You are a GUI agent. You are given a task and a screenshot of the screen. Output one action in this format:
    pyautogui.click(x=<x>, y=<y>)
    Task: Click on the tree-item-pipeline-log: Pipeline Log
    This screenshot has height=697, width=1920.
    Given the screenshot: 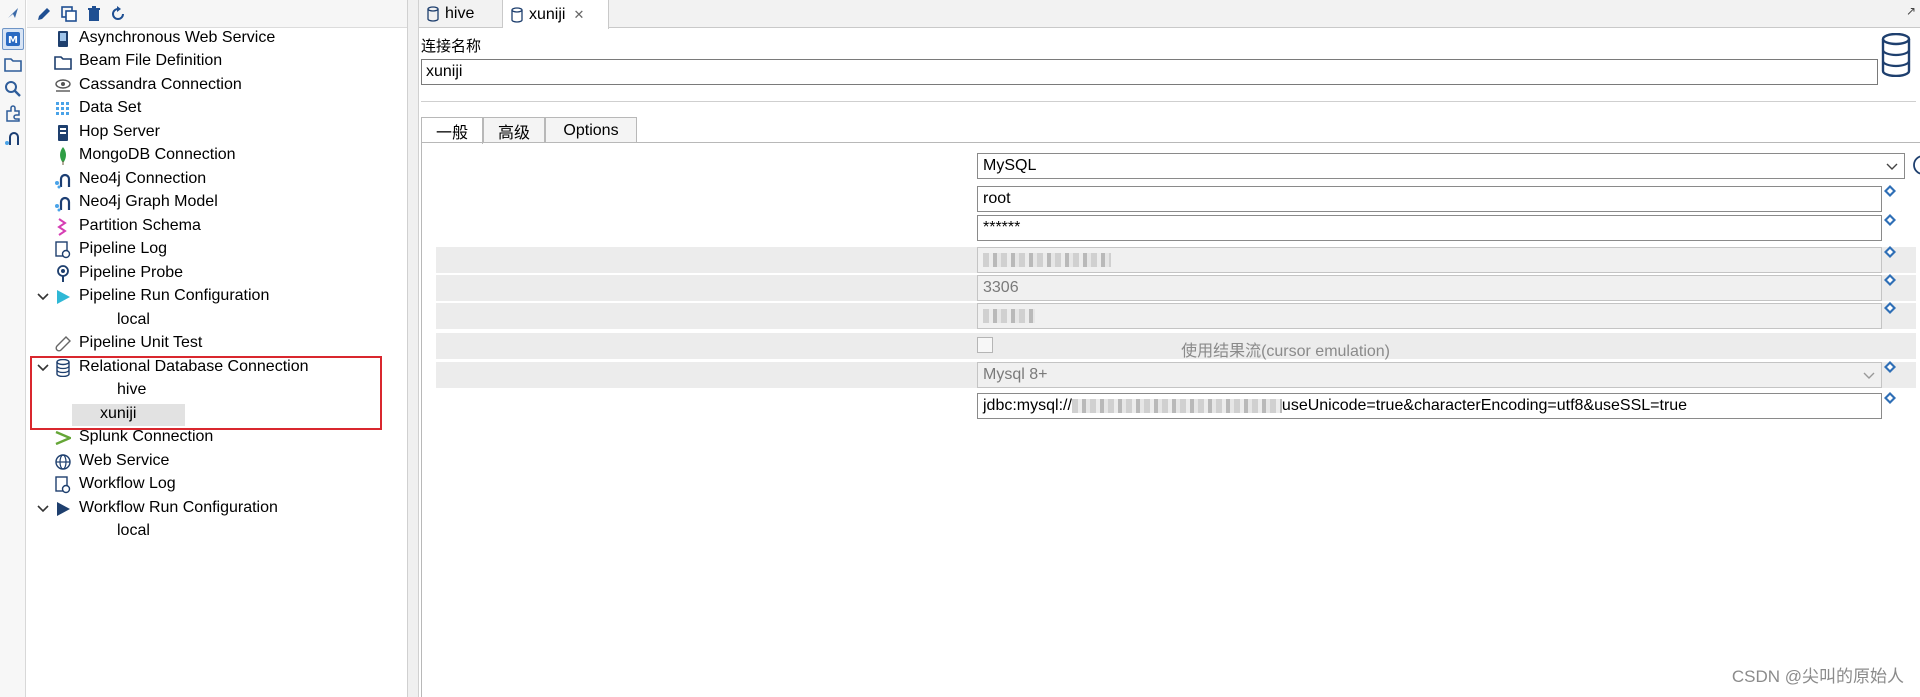 What is the action you would take?
    pyautogui.click(x=217, y=250)
    